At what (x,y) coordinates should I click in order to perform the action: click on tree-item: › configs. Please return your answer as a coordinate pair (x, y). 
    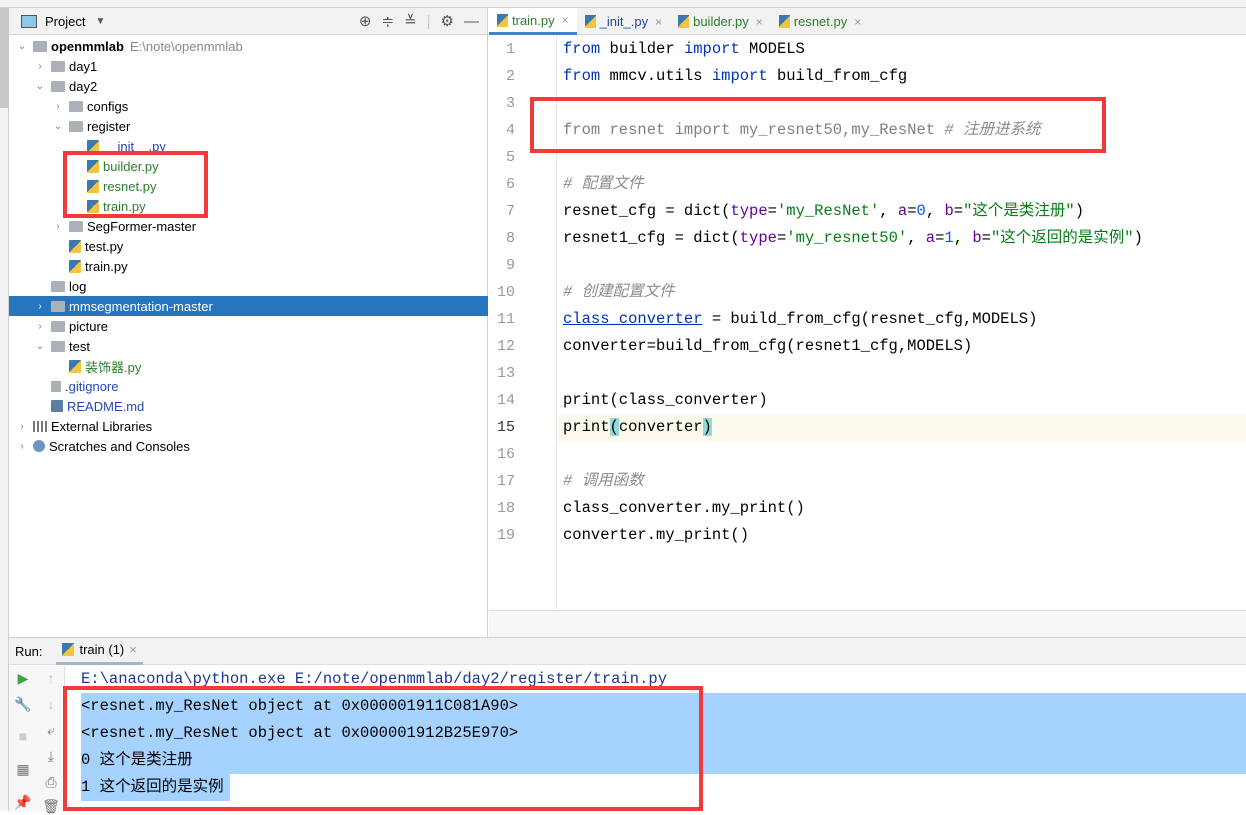
    Looking at the image, I should click on (248, 106).